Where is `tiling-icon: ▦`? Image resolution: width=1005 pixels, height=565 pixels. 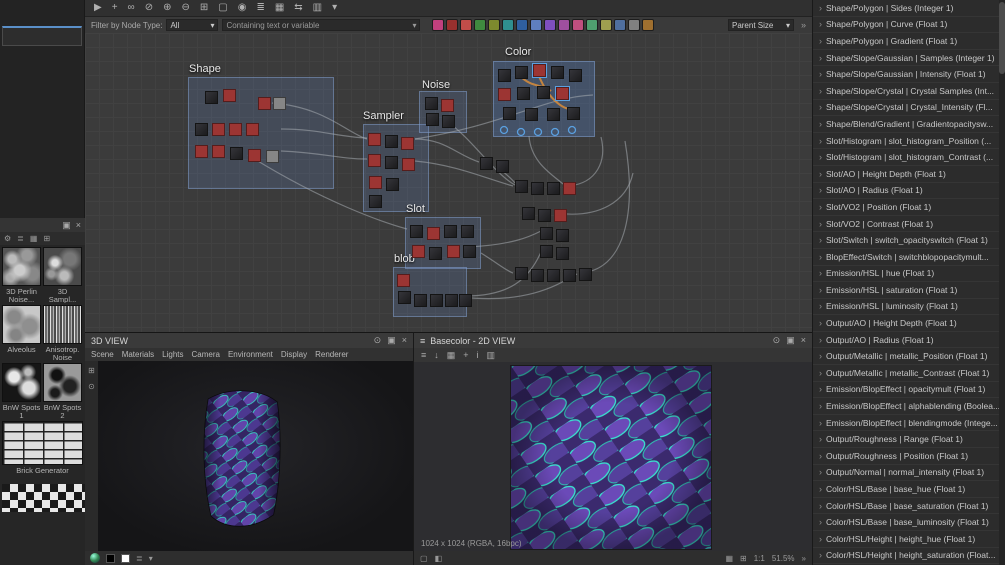 tiling-icon: ▦ is located at coordinates (451, 355).